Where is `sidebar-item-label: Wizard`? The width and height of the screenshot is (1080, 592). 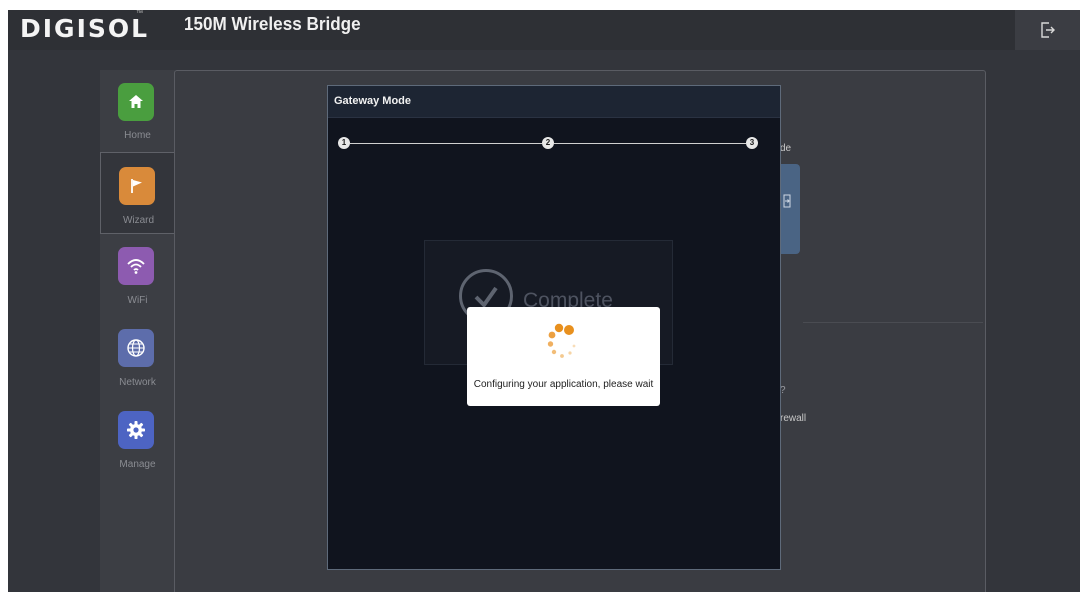
sidebar-item-label: Wizard is located at coordinates (138, 220).